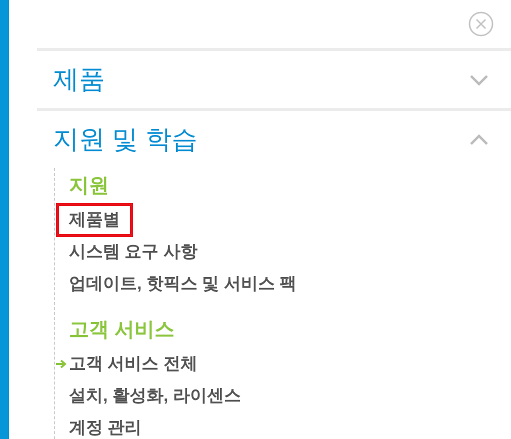 The height and width of the screenshot is (439, 511). Describe the element at coordinates (133, 364) in the screenshot. I see `menu-link: 고객 서비스 전체` at that location.